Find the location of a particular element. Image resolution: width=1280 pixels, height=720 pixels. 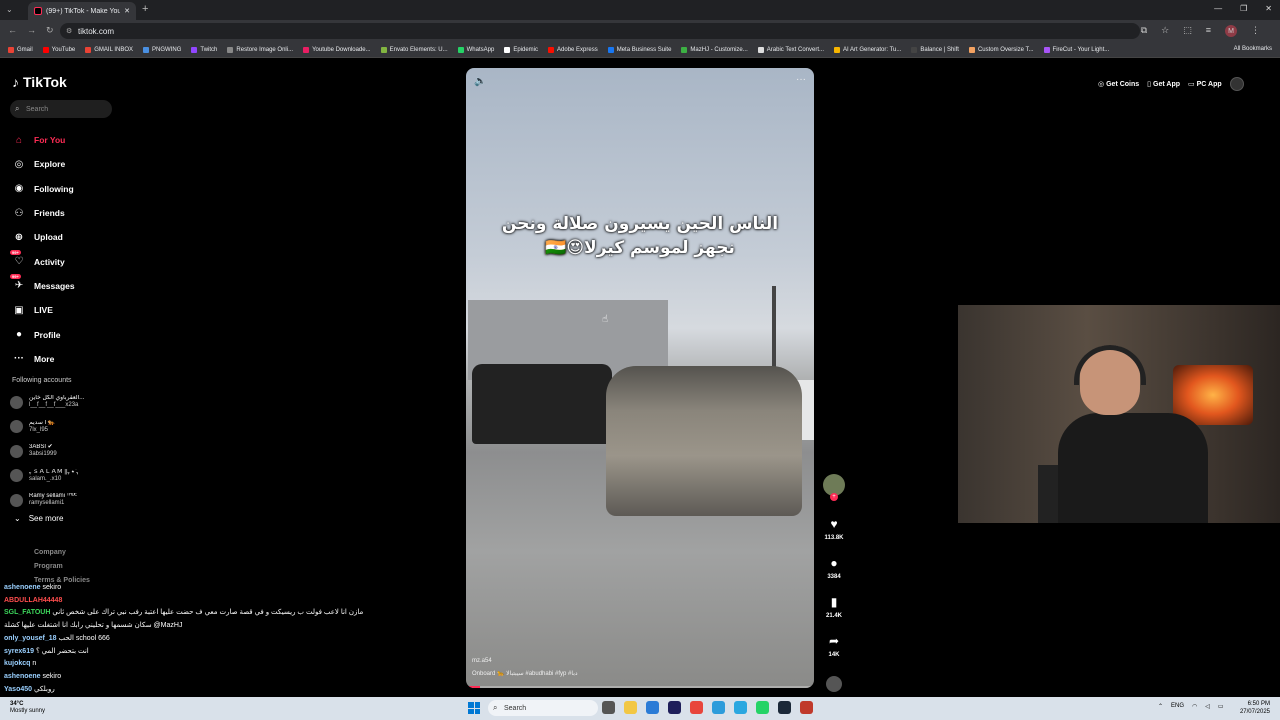

maximize-icon: ❐ is located at coordinates (1243, 8).